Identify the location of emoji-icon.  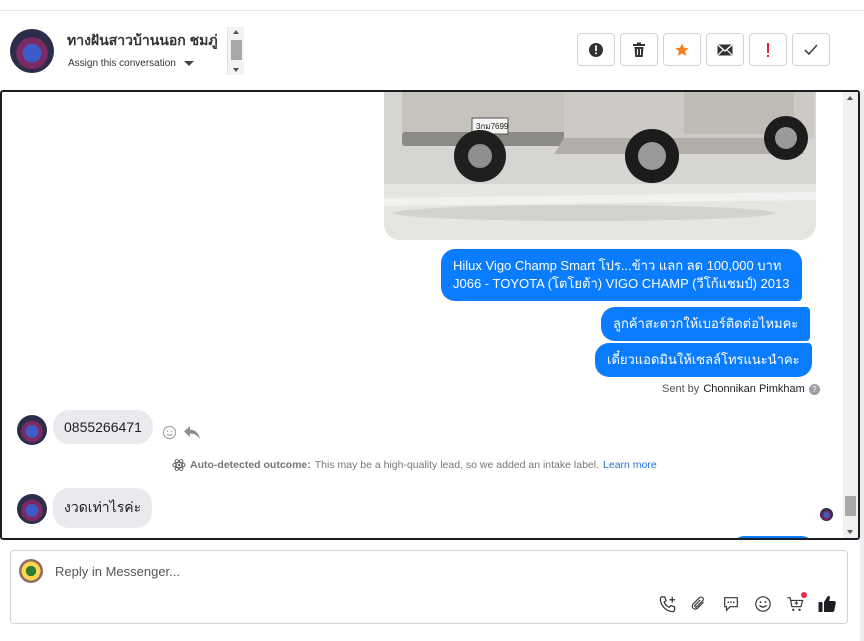
(763, 604).